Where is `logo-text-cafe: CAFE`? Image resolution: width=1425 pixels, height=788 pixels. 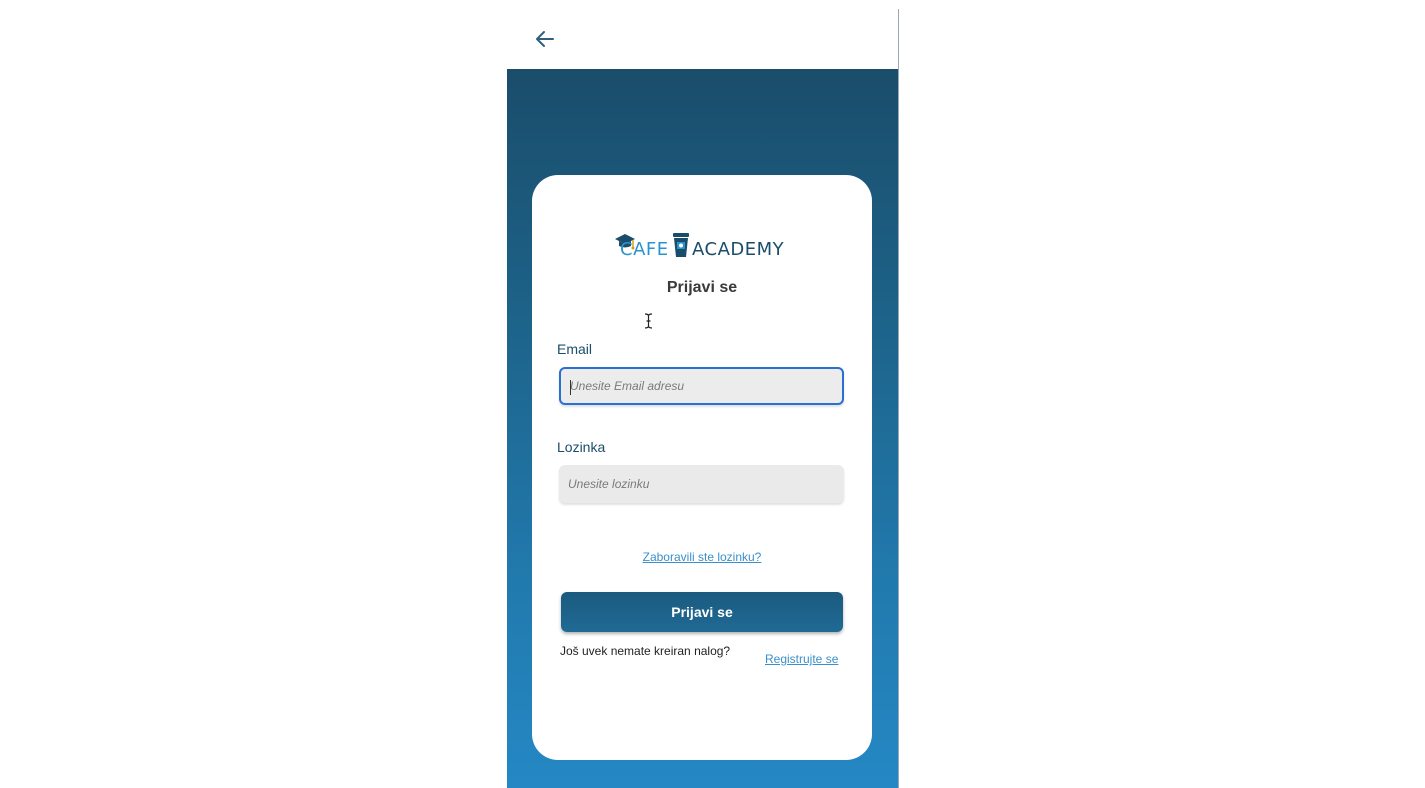
logo-text-cafe: CAFE is located at coordinates (644, 249).